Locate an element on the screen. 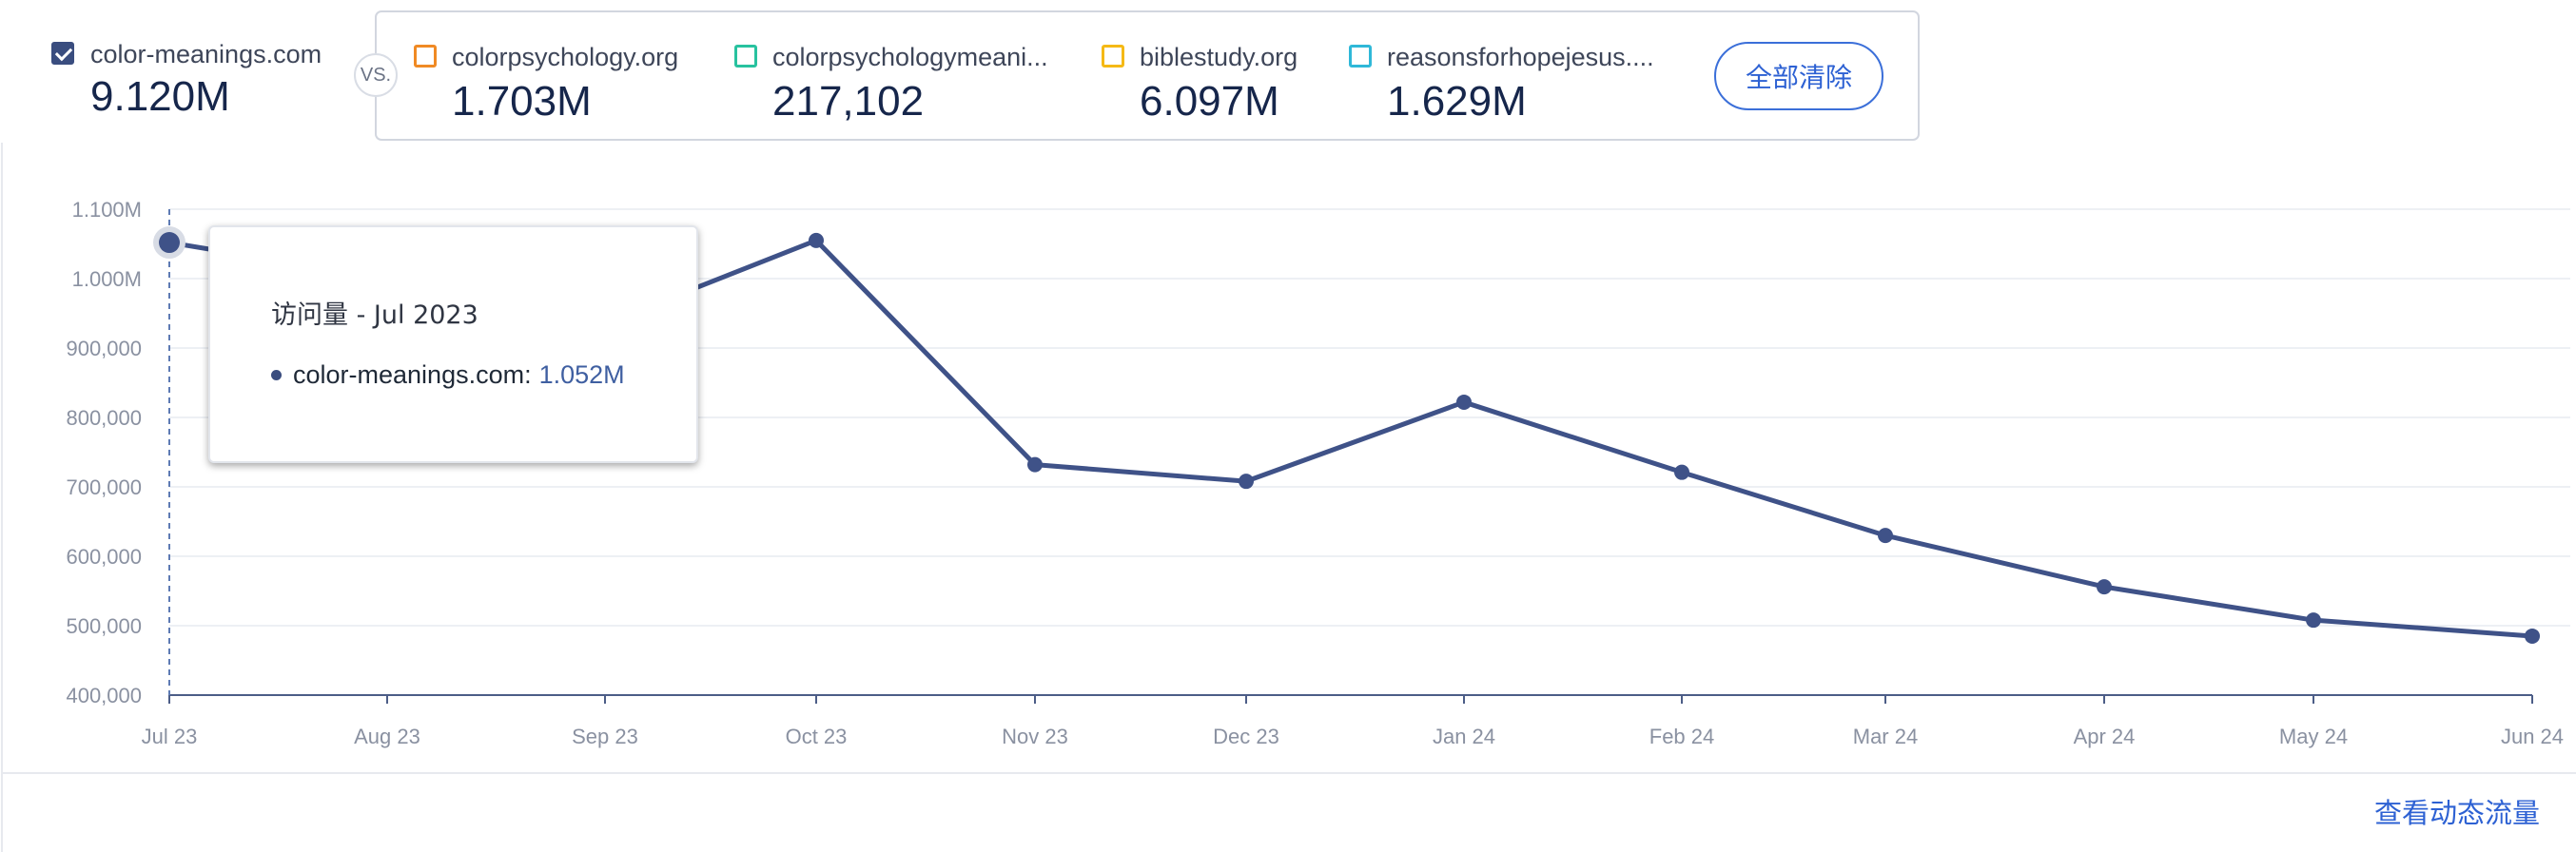  y-tick-label: 600,000 is located at coordinates (104, 557).